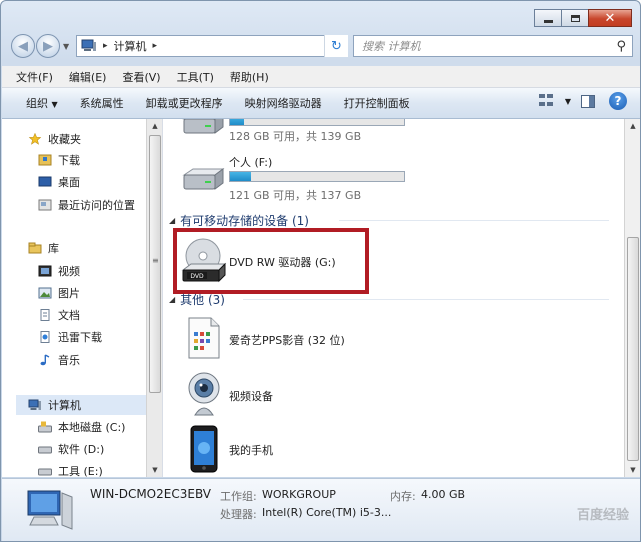 The width and height of the screenshot is (641, 542). What do you see at coordinates (34, 77) in the screenshot?
I see `menu-file: 文件(F)` at bounding box center [34, 77].